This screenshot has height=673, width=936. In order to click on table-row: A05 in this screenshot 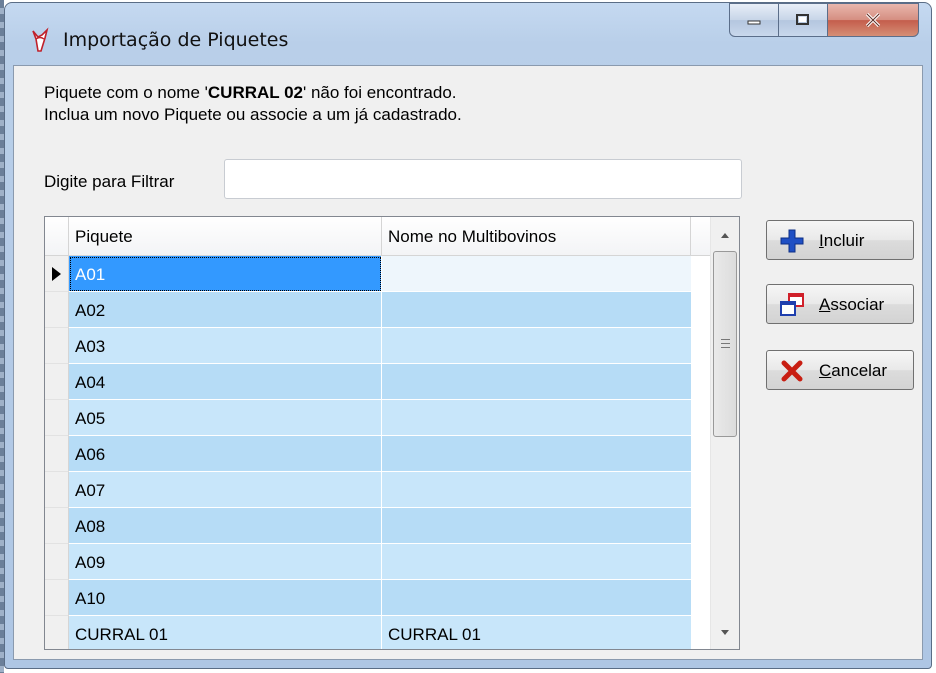, I will do `click(378, 418)`.